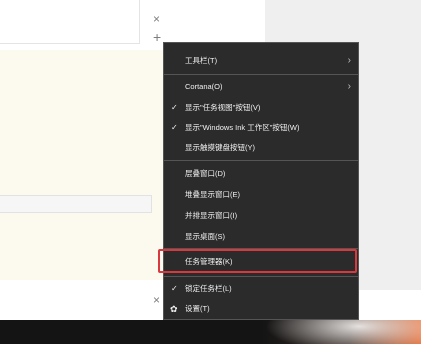 The image size is (421, 344). What do you see at coordinates (208, 288) in the screenshot?
I see `menu-item-label: 锁定任务栏(L)` at bounding box center [208, 288].